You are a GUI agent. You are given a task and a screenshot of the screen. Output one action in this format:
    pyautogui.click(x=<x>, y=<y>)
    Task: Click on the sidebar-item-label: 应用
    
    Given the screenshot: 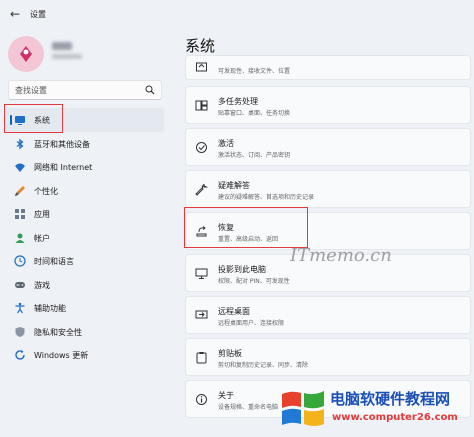 What is the action you would take?
    pyautogui.click(x=42, y=214)
    